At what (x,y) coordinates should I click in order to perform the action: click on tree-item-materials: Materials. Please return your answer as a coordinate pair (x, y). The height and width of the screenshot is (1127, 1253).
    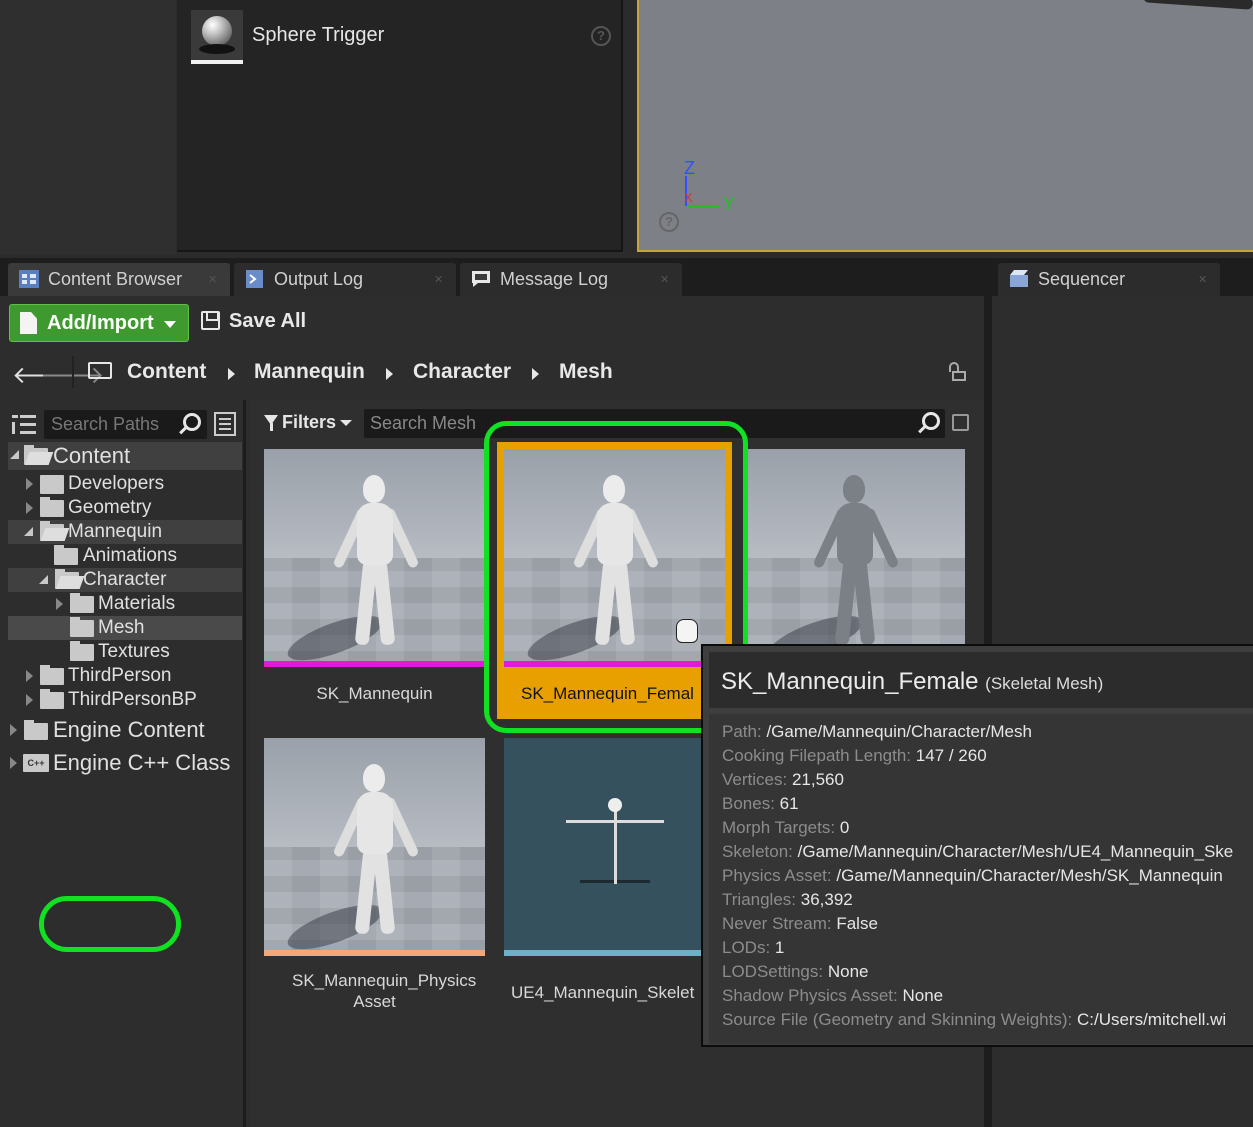
    Looking at the image, I should click on (125, 604).